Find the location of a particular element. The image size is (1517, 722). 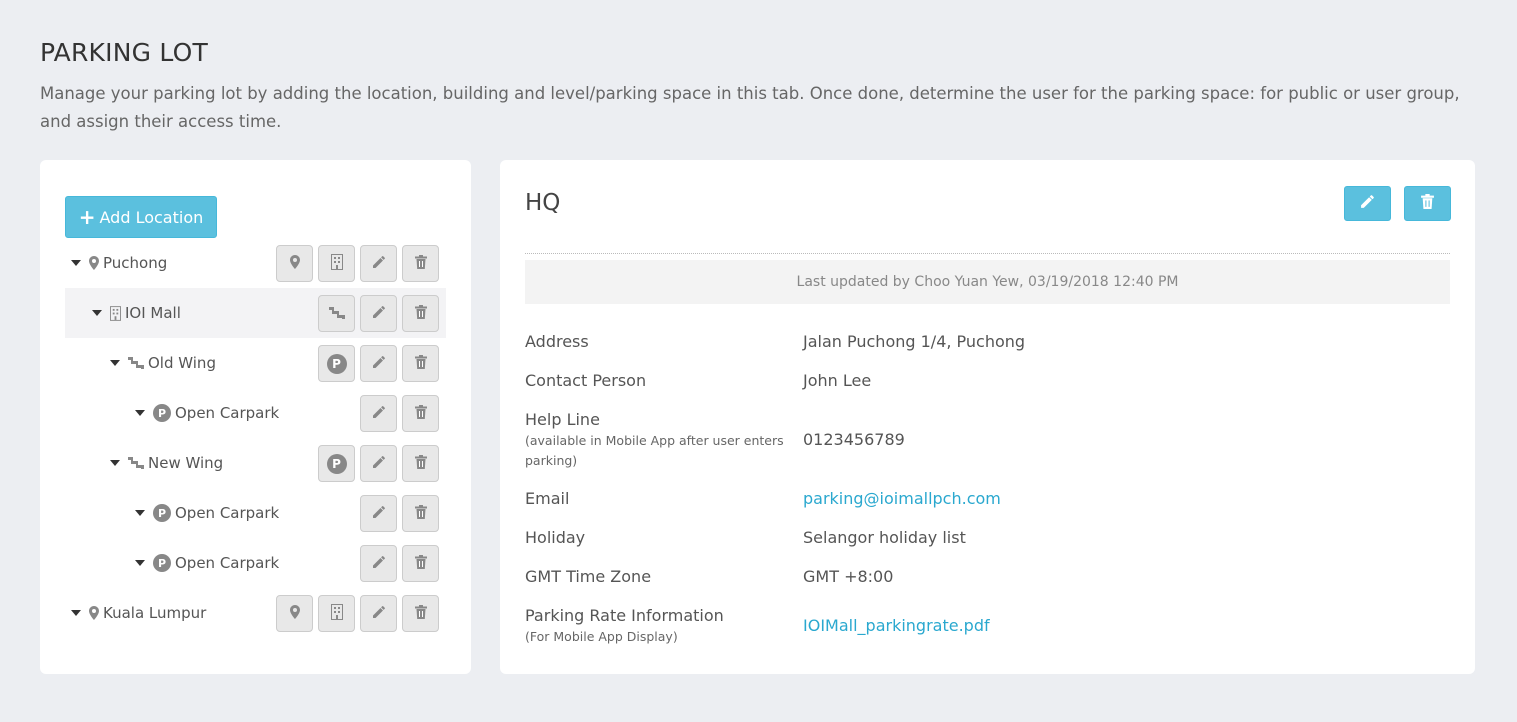

add-location-button: + Add Location is located at coordinates (141, 217).